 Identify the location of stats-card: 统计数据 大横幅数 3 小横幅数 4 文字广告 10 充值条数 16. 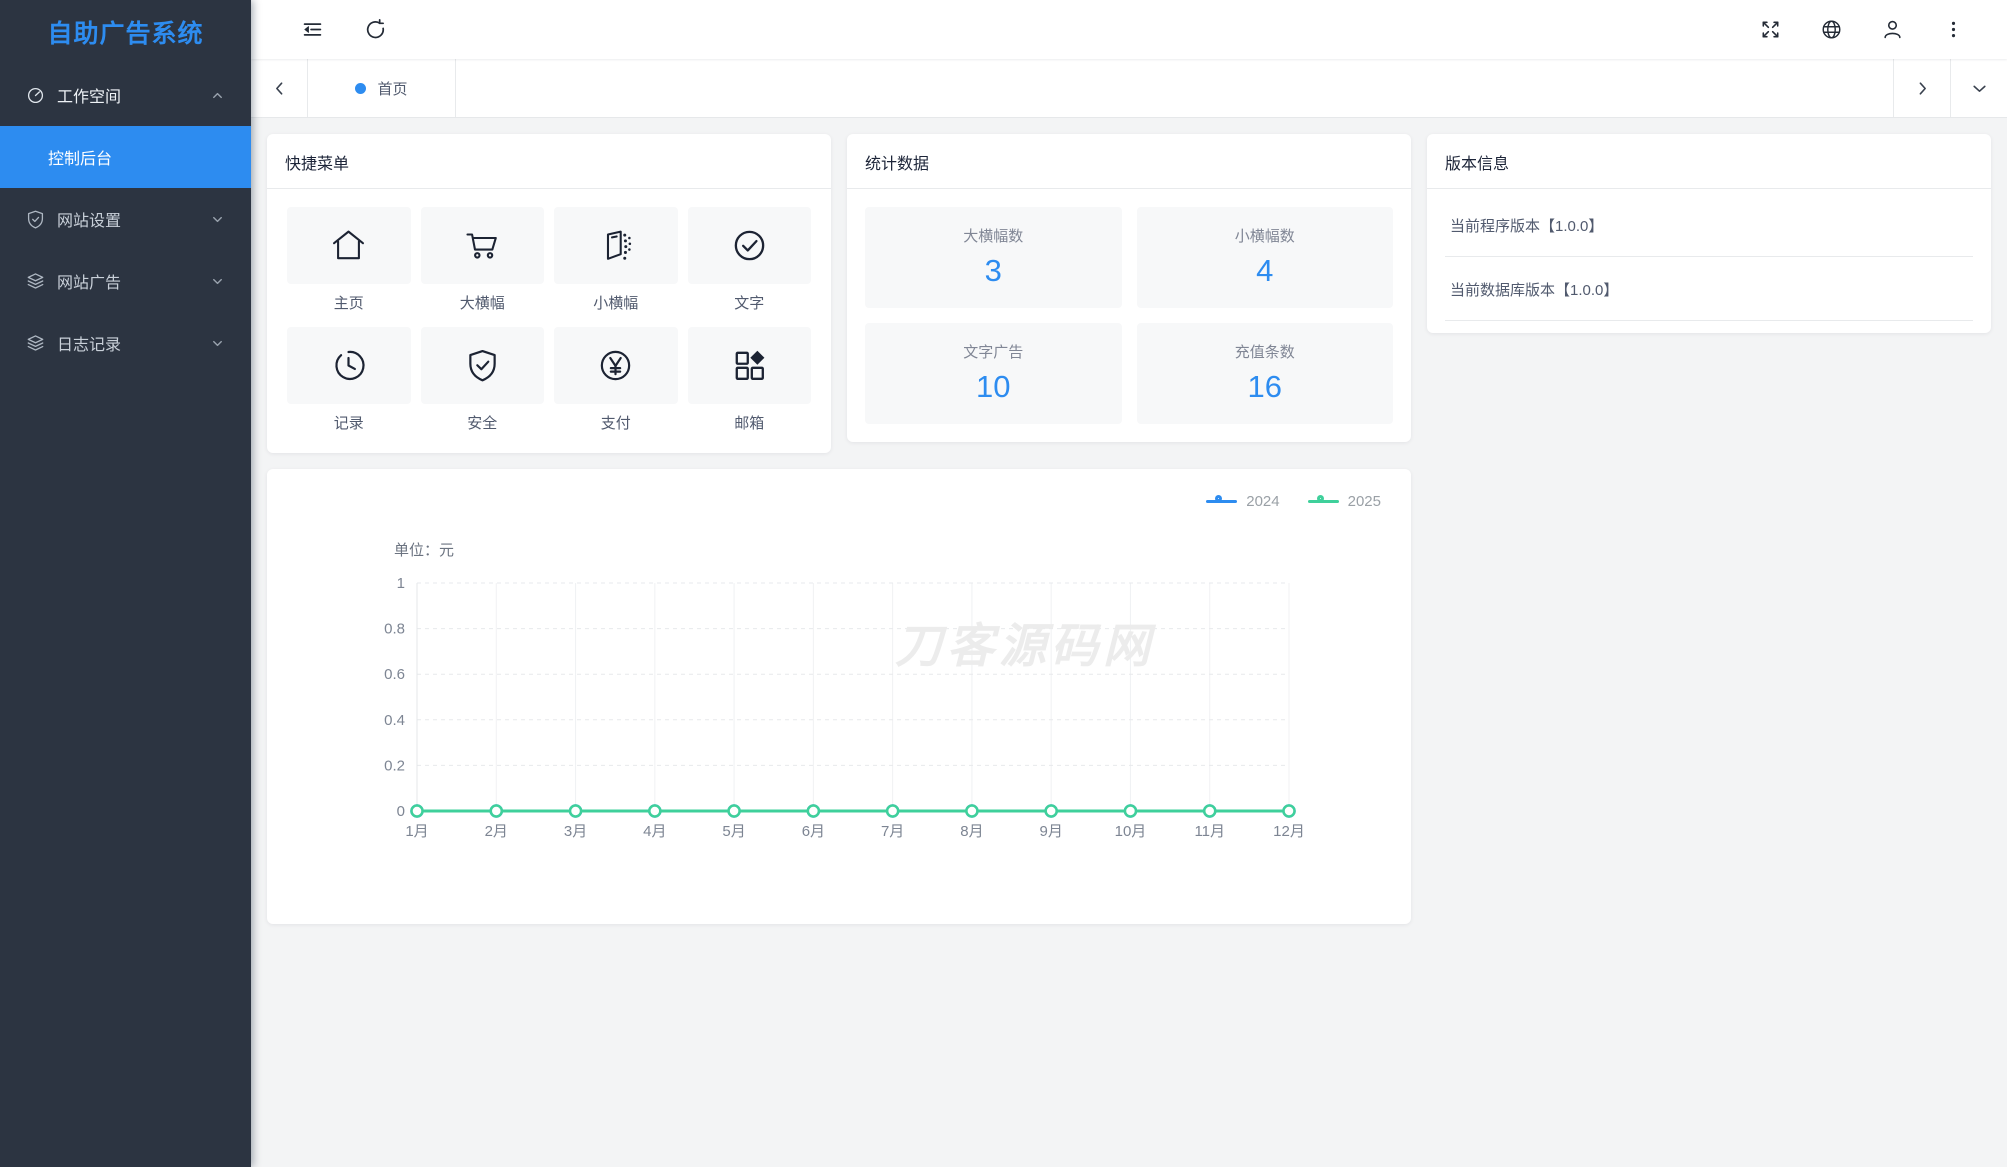
(1129, 288).